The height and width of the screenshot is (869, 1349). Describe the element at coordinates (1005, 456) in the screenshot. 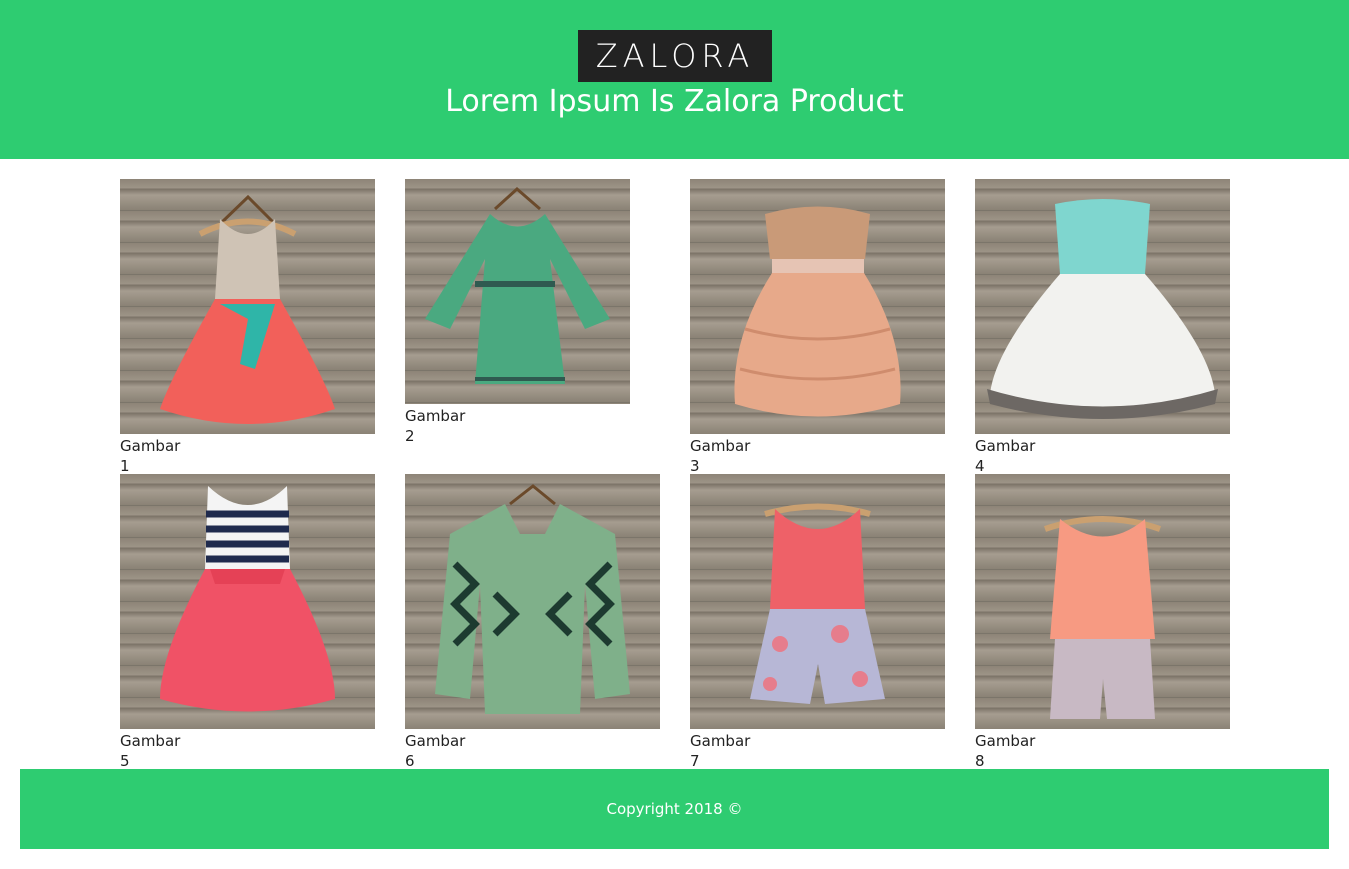

I see `product-caption: Gambar 4` at that location.